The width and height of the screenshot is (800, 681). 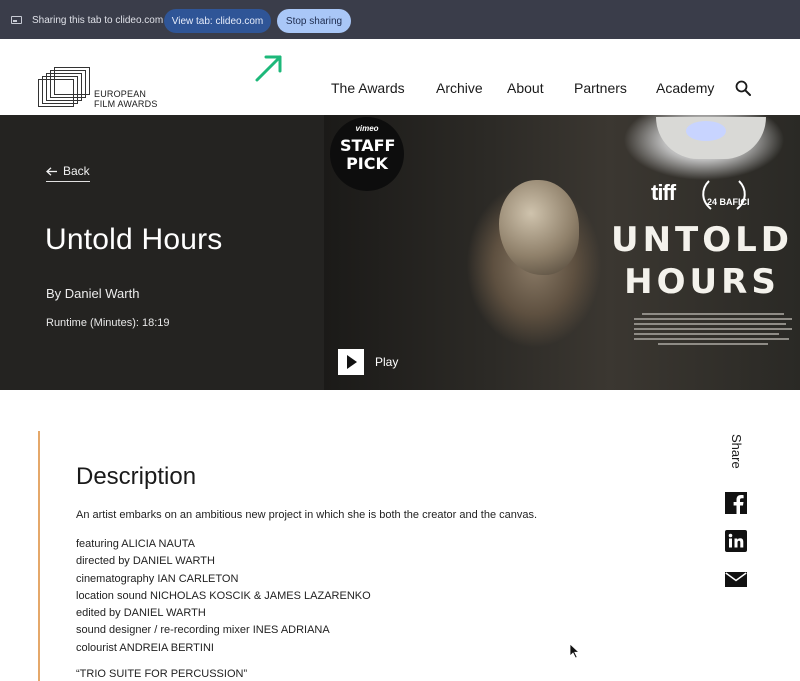 What do you see at coordinates (134, 239) in the screenshot?
I see `film-title: Untold Hours` at bounding box center [134, 239].